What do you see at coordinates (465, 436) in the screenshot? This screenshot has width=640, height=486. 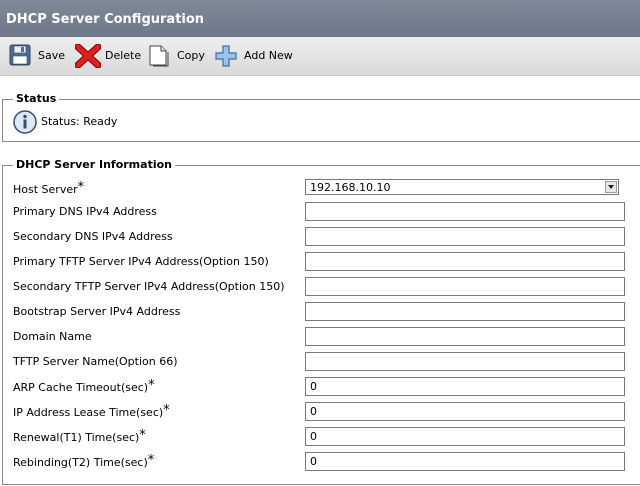 I see `renewal-input` at bounding box center [465, 436].